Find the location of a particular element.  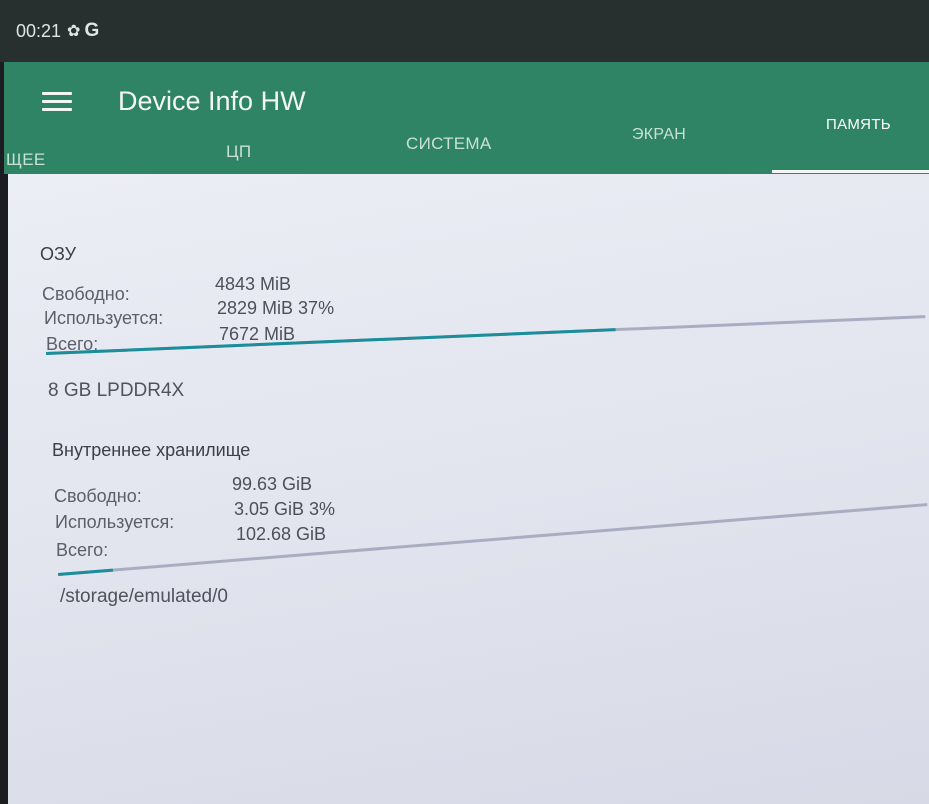

app-title: Device Info HW is located at coordinates (212, 101).